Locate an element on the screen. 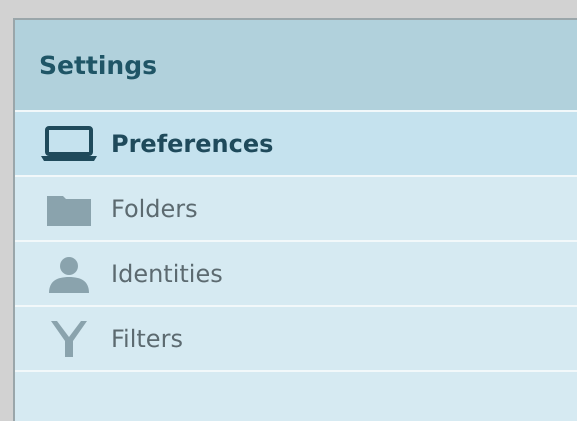  panel-title: Settings is located at coordinates (98, 65).